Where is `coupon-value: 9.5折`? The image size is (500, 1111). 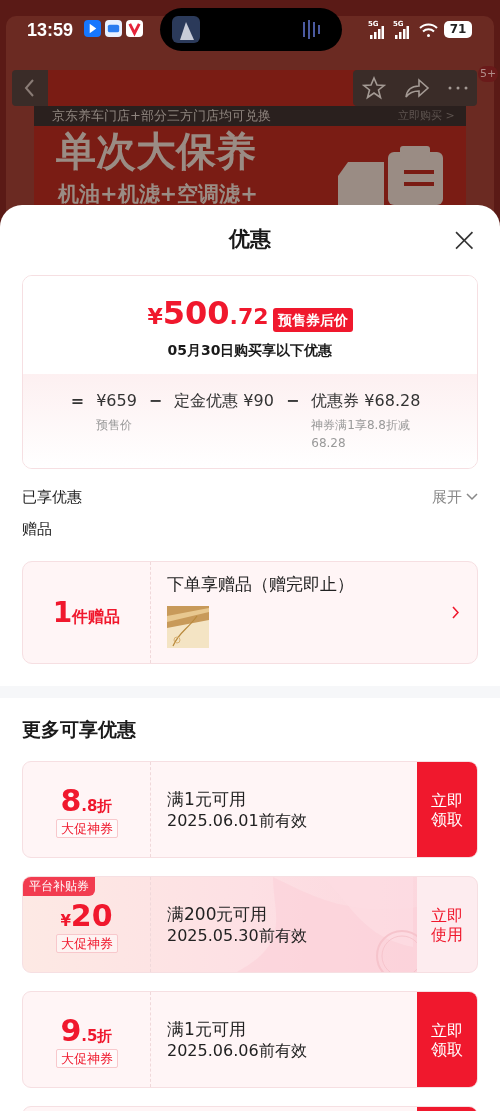 coupon-value: 9.5折 is located at coordinates (86, 1031).